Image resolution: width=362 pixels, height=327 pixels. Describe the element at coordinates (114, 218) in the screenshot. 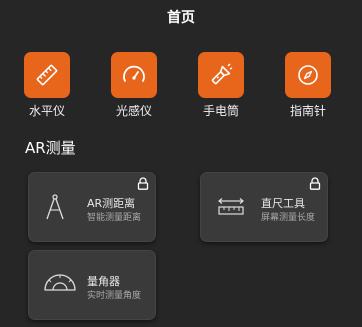

I see `card-subtitle: 智能测量距离` at that location.